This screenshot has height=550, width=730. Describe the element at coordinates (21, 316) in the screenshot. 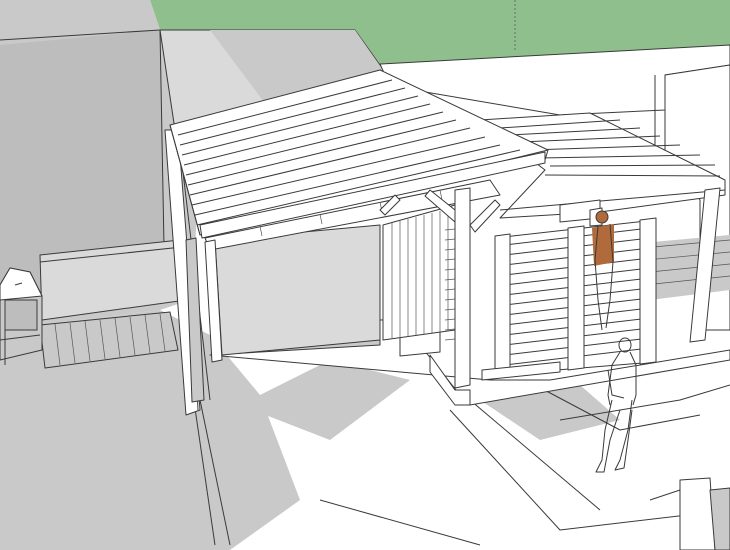

I see `doghouse` at that location.